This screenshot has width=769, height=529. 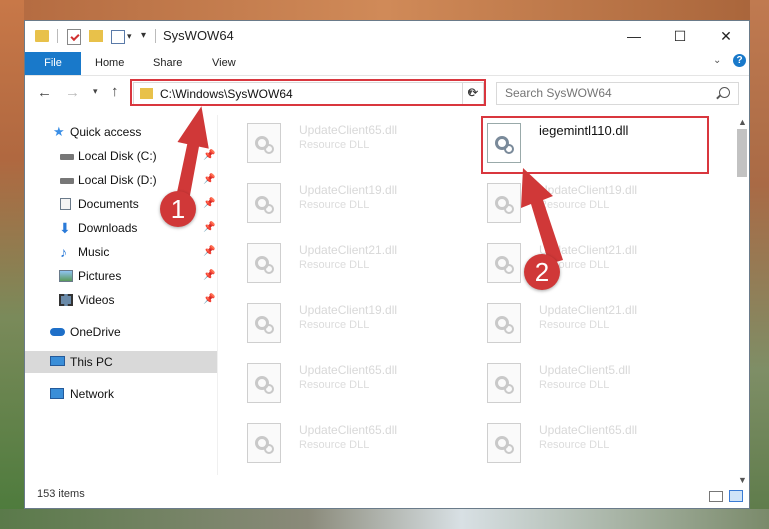 I want to click on step-1-badge: 1, so click(x=178, y=209).